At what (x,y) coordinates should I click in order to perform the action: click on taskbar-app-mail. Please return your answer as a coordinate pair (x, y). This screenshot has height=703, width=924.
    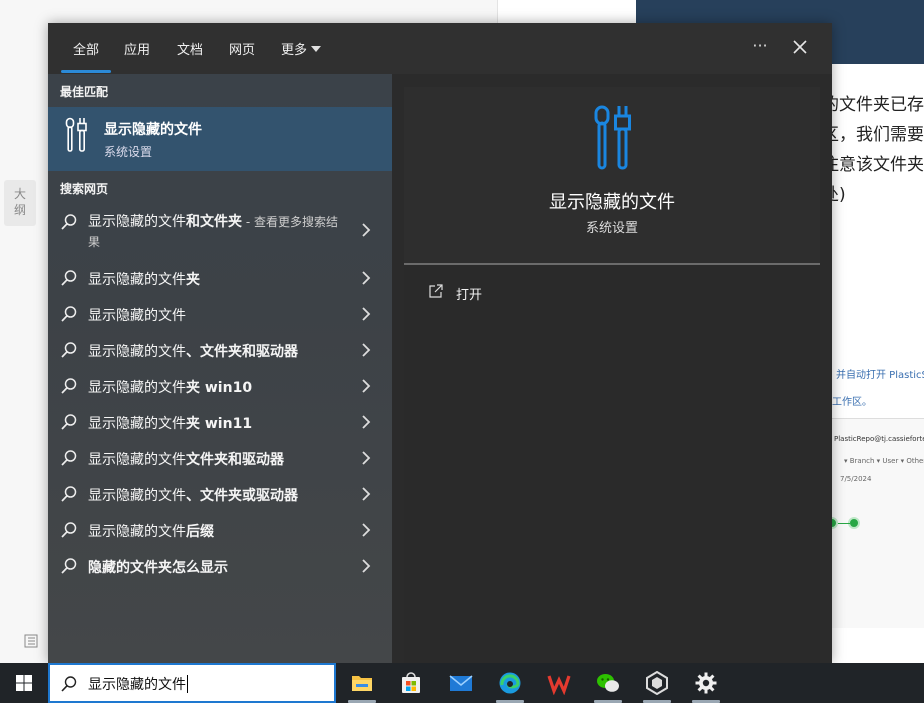
    Looking at the image, I should click on (461, 683).